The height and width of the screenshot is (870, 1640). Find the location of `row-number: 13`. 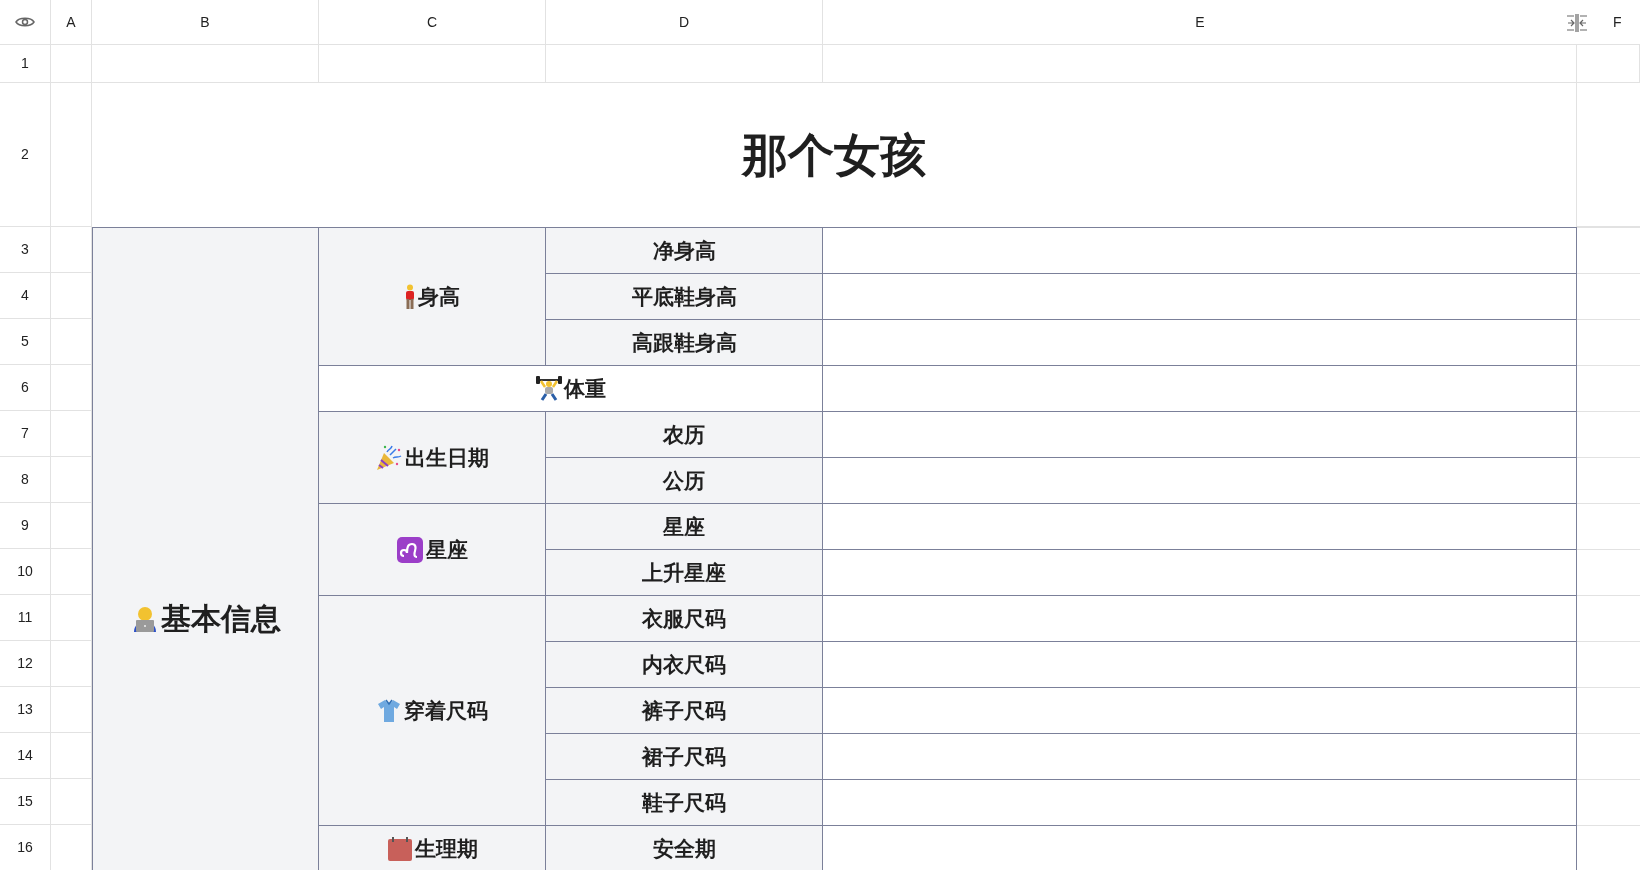

row-number: 13 is located at coordinates (25, 710).